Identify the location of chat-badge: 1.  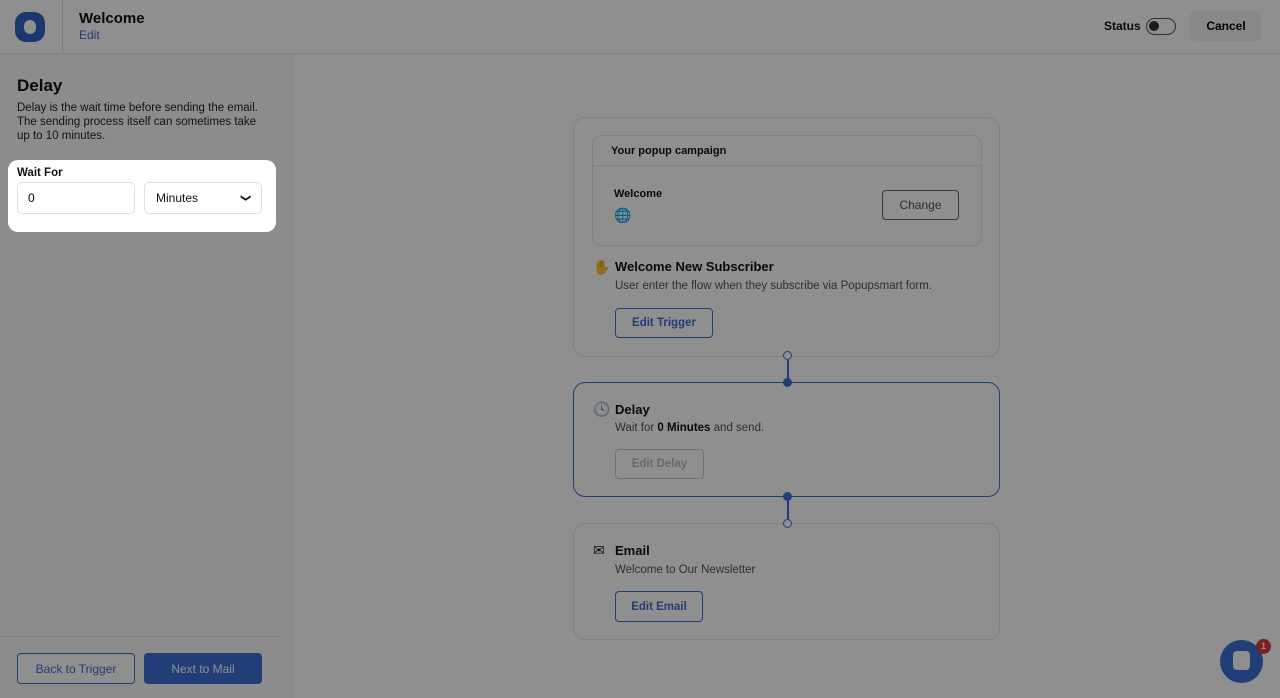
(1263, 646).